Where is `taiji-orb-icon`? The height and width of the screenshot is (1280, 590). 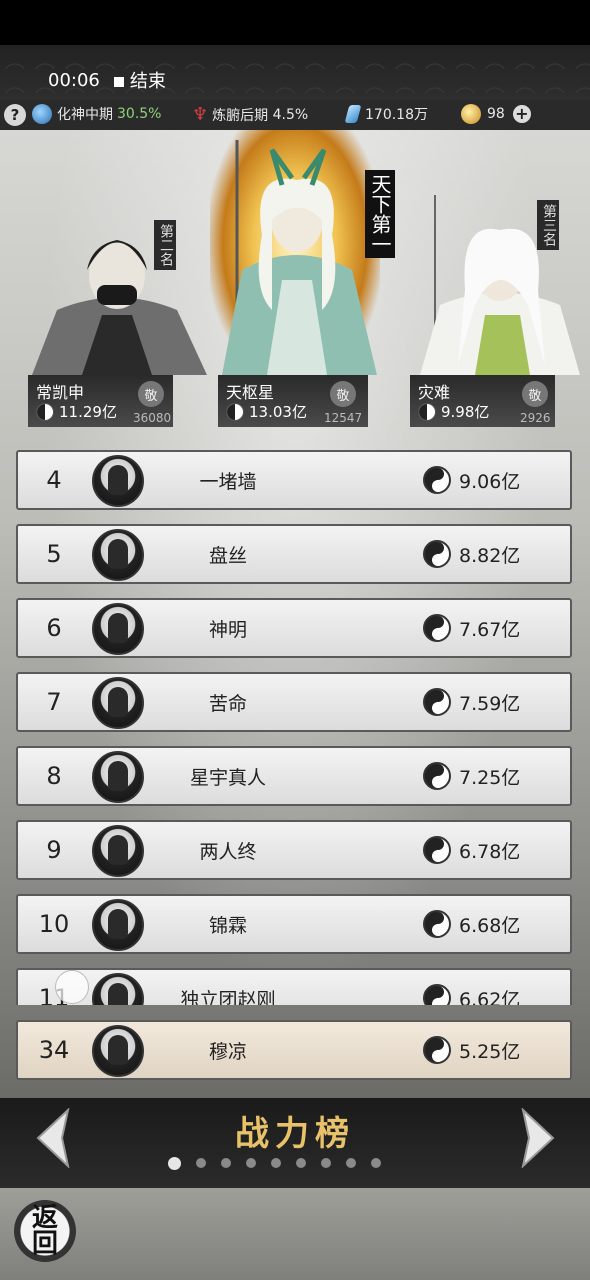
taiji-orb-icon is located at coordinates (42, 114).